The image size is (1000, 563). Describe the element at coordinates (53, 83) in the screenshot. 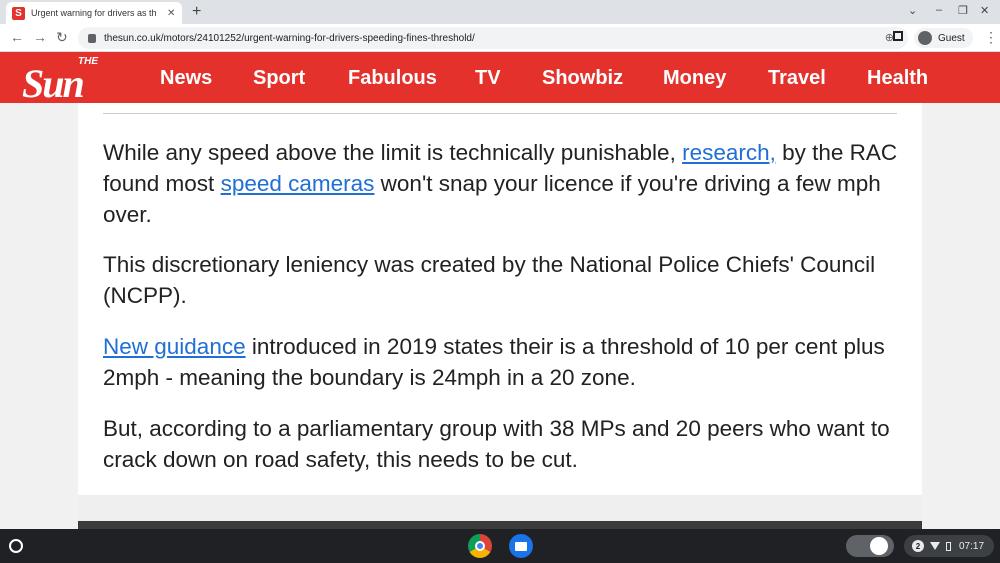

I see `logo-sun: Sun` at that location.